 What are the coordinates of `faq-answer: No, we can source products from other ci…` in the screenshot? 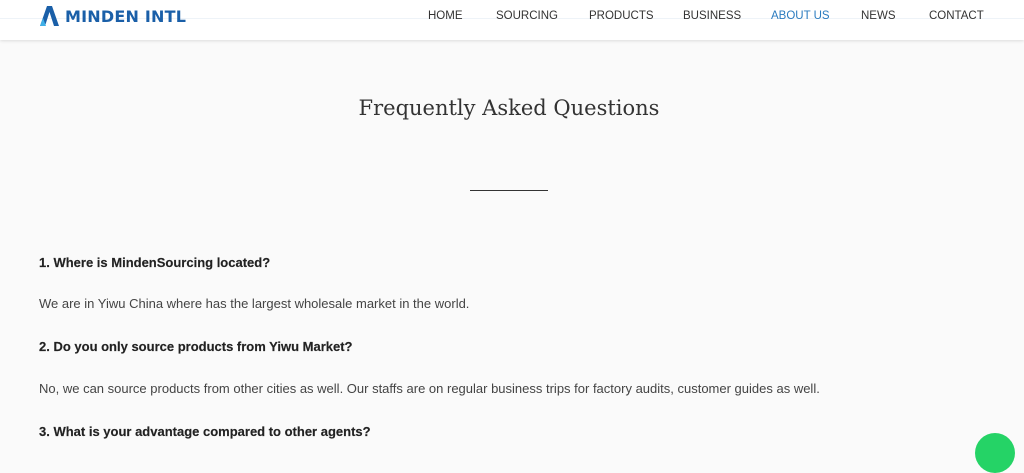 It's located at (429, 388).